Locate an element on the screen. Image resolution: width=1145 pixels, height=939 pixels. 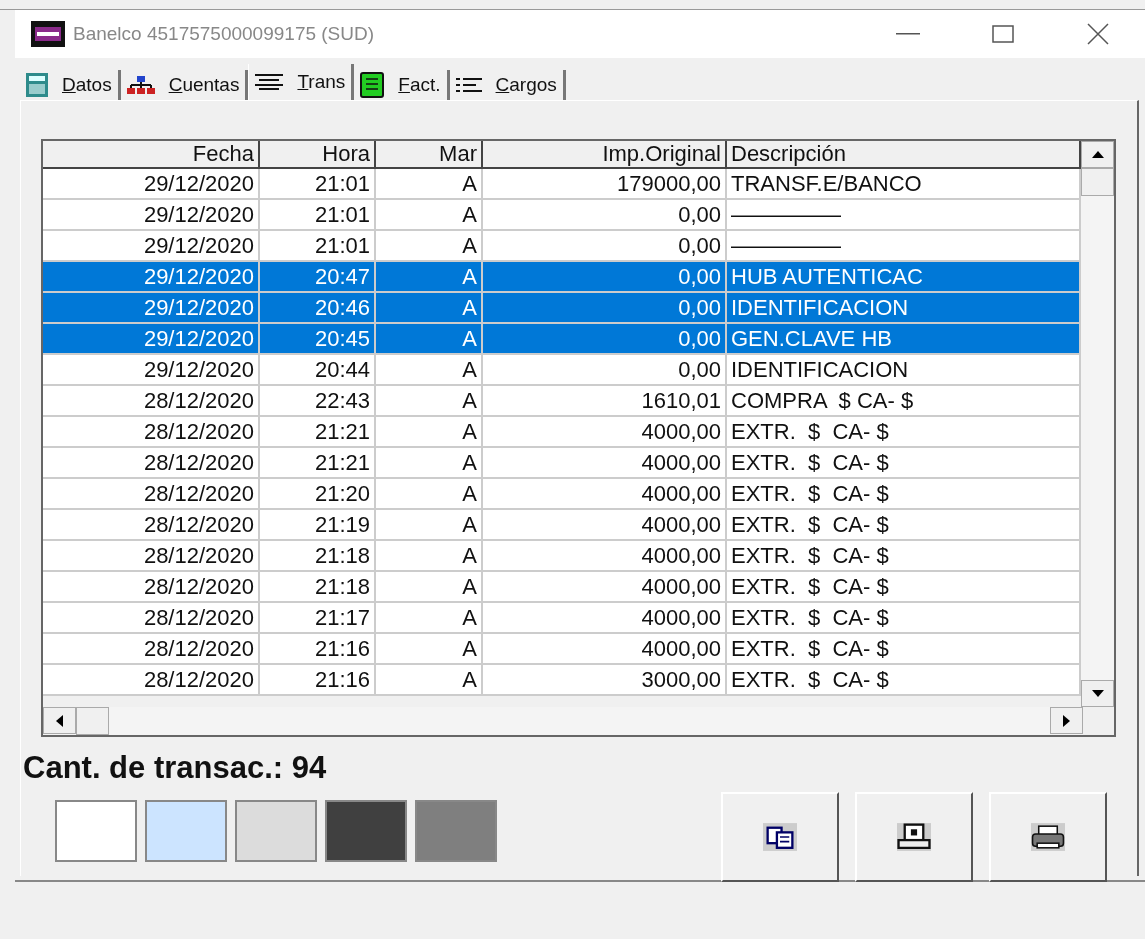
column-header: Imp.Original is located at coordinates (605, 155).